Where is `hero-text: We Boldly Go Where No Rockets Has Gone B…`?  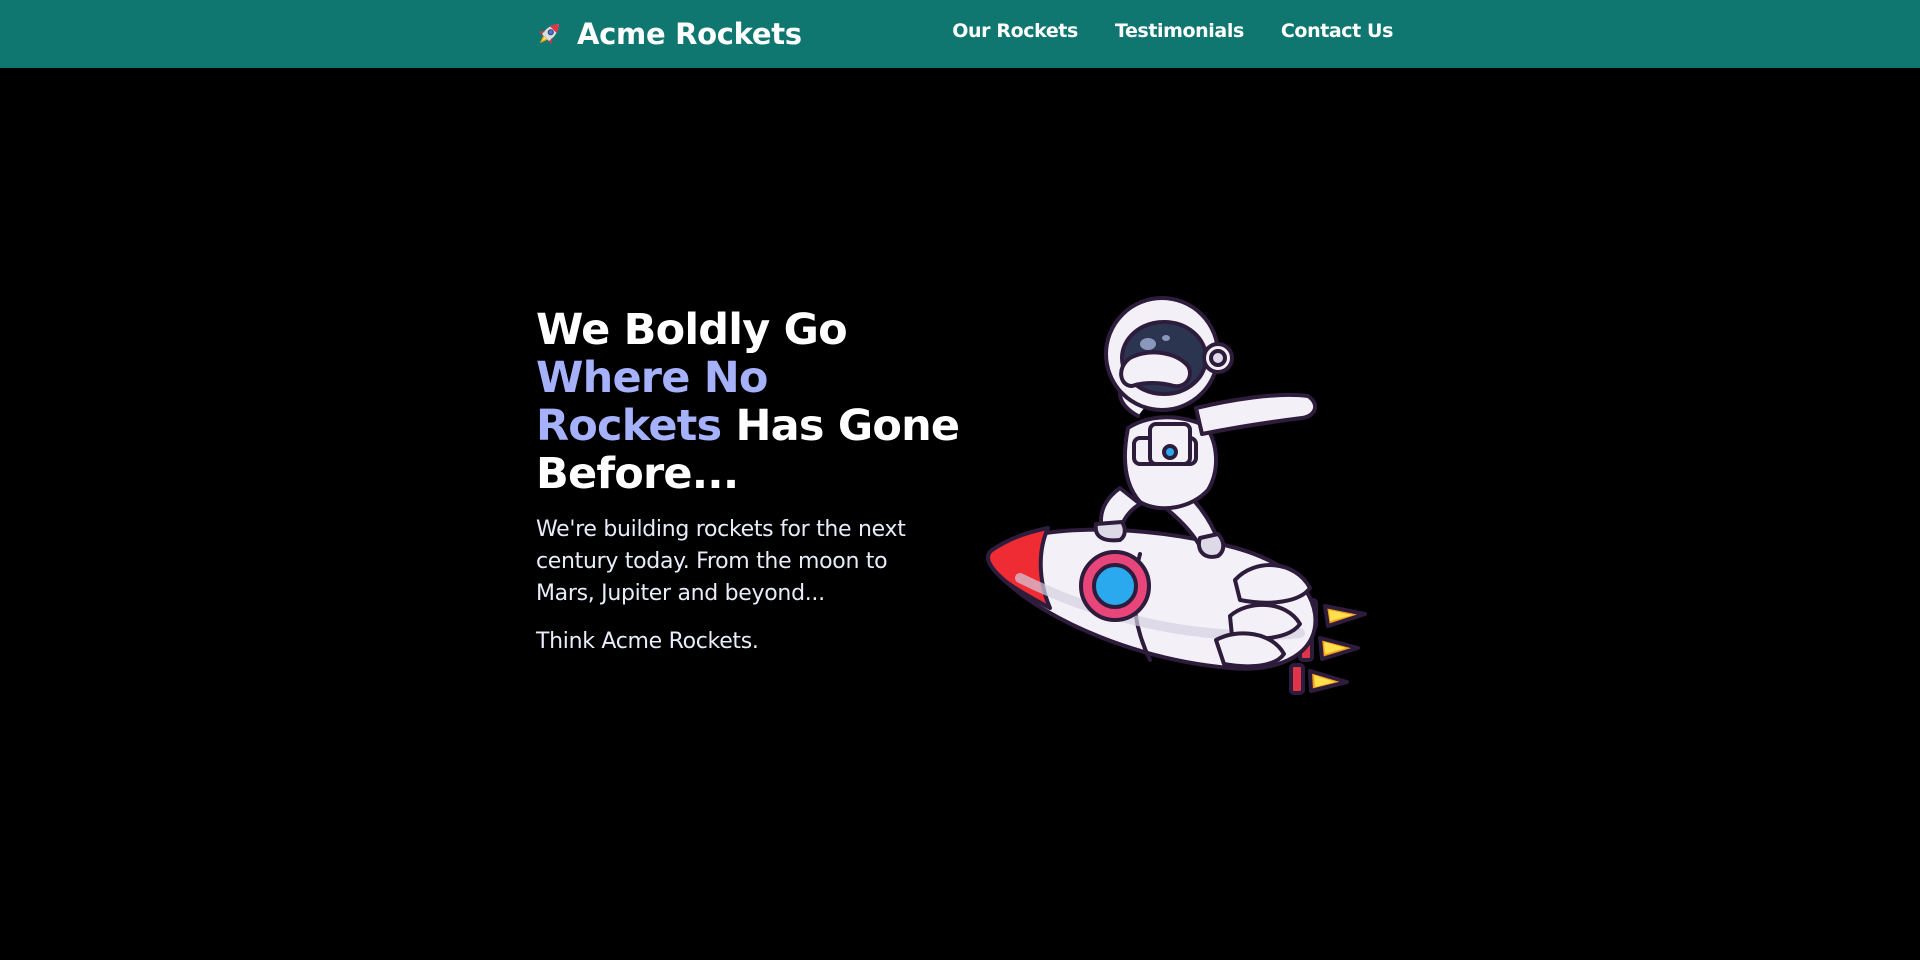
hero-text: We Boldly Go Where No Rockets Has Gone B… is located at coordinates (751, 482).